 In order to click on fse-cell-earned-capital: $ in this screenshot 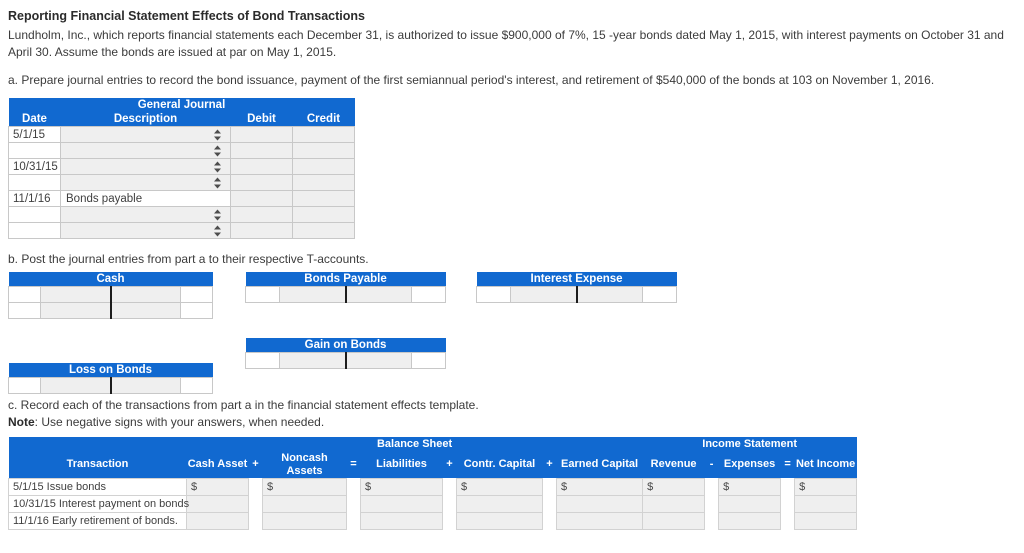, I will do `click(599, 486)`.